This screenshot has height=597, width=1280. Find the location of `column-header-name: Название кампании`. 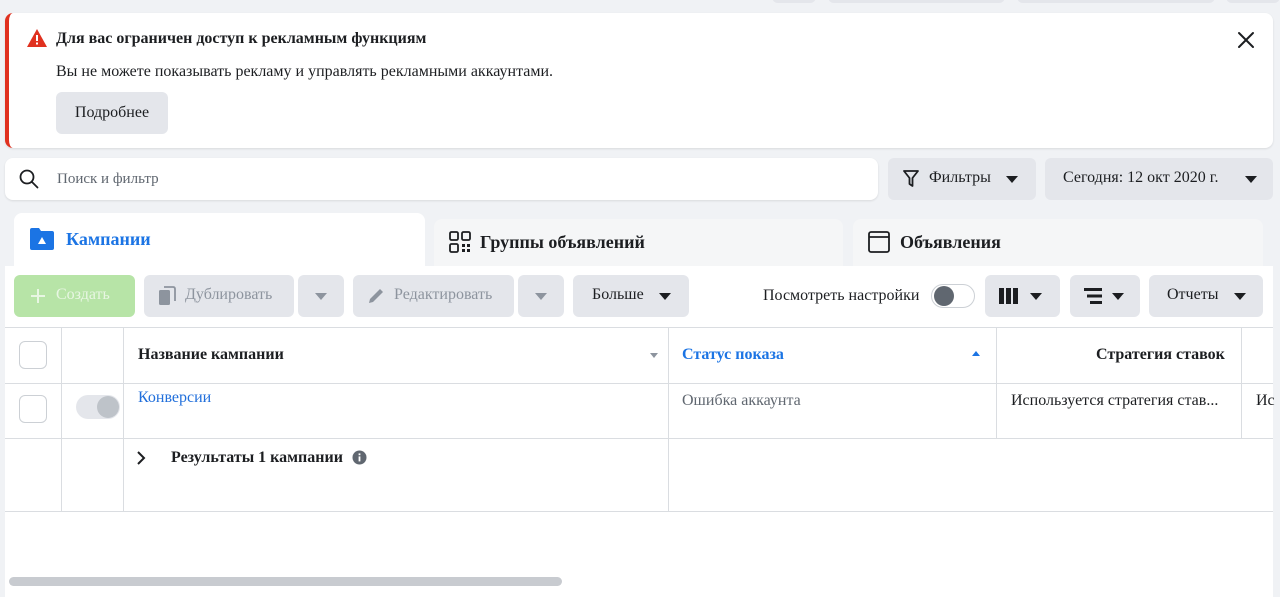

column-header-name: Название кампании is located at coordinates (211, 355).